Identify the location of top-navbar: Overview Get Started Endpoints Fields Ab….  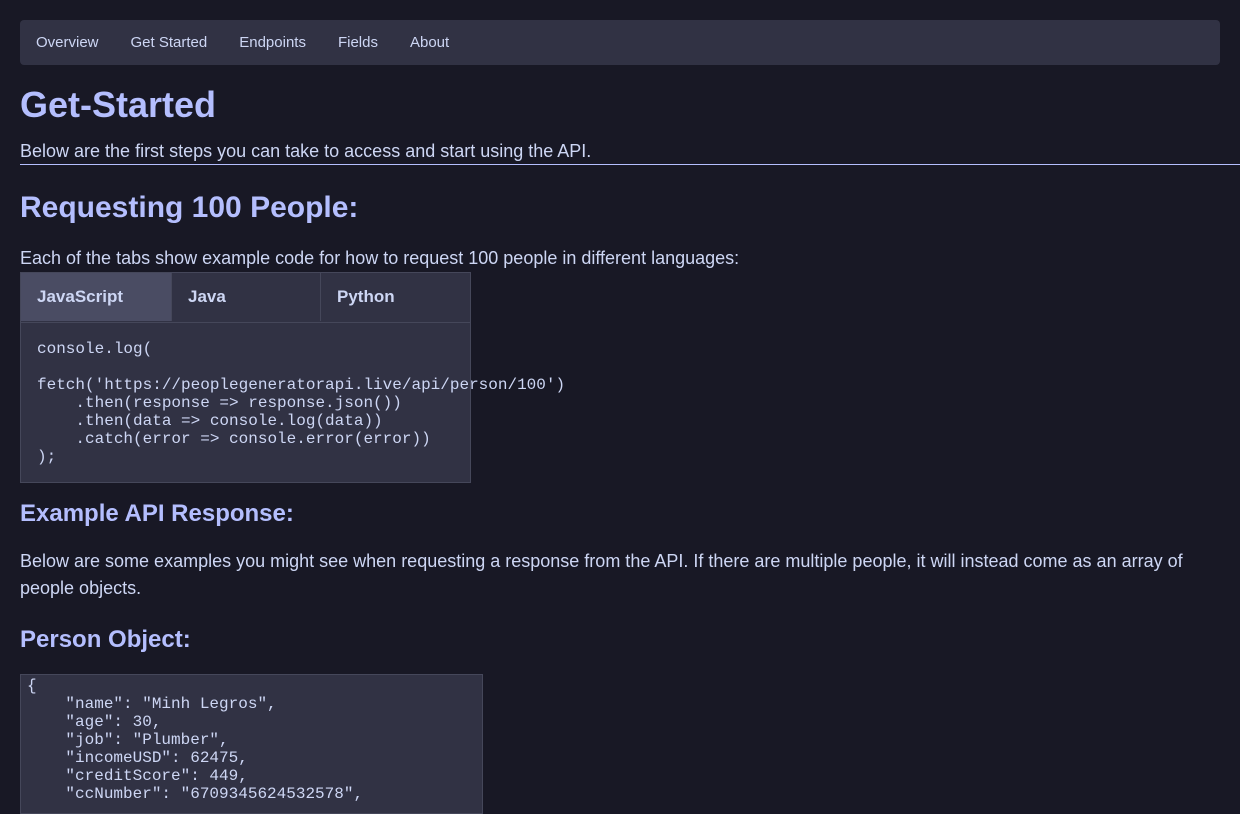
(620, 42).